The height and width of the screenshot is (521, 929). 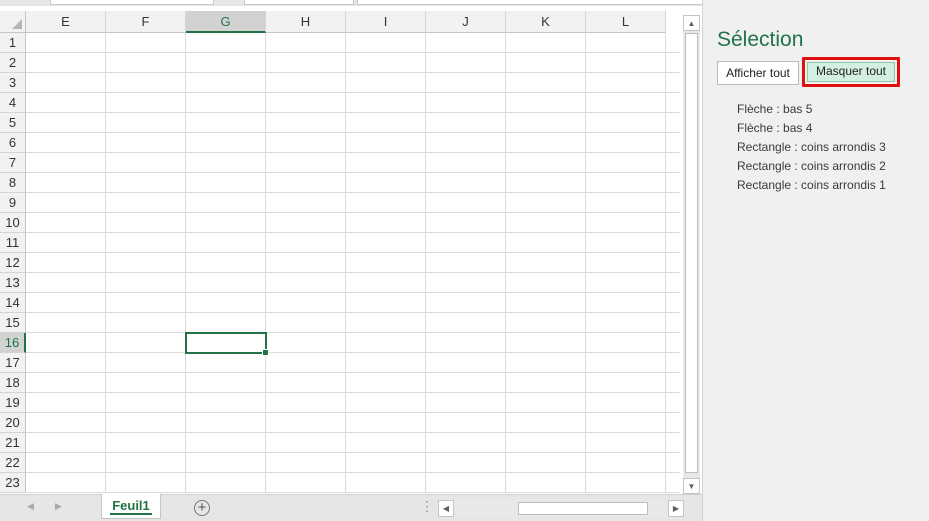 What do you see at coordinates (13, 143) in the screenshot?
I see `row-header-6: 6` at bounding box center [13, 143].